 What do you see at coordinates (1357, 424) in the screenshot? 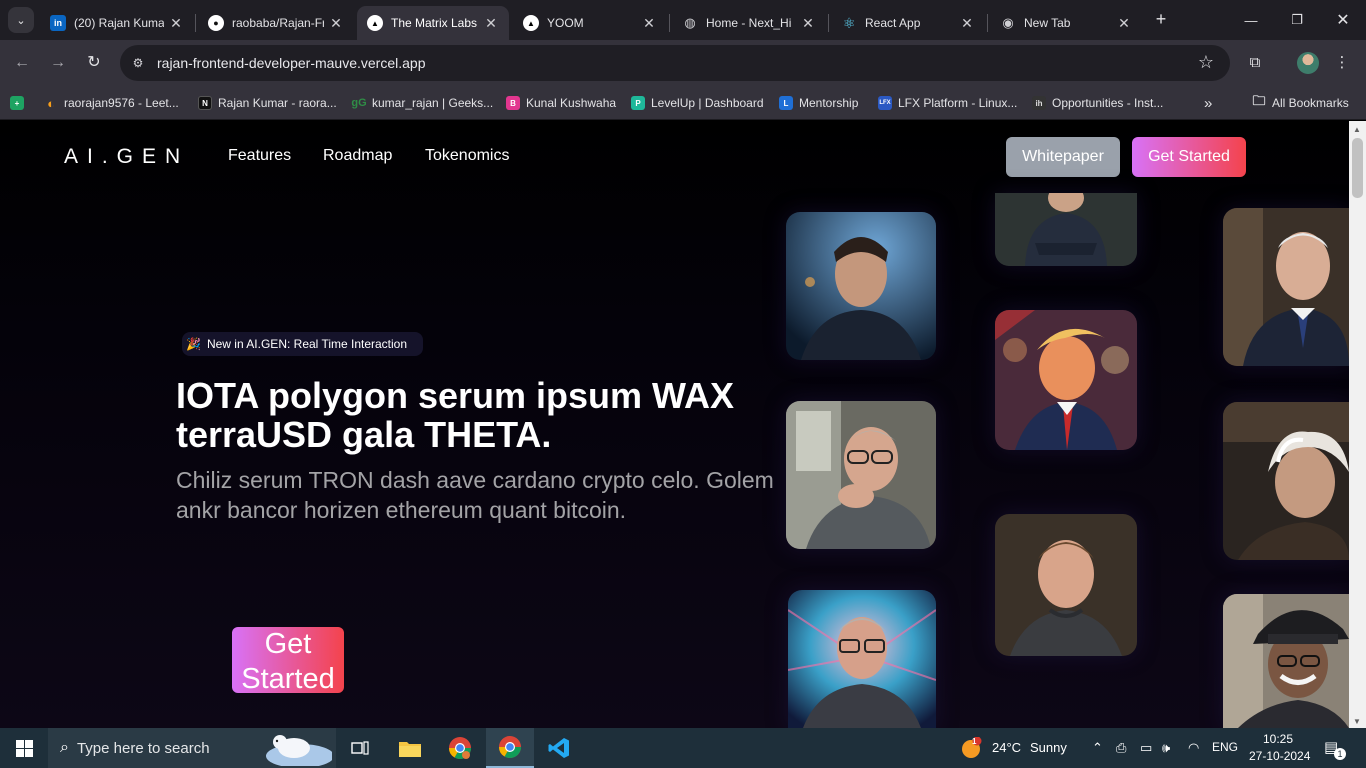
I see `page-scrollbar: ▲ ▼` at bounding box center [1357, 424].